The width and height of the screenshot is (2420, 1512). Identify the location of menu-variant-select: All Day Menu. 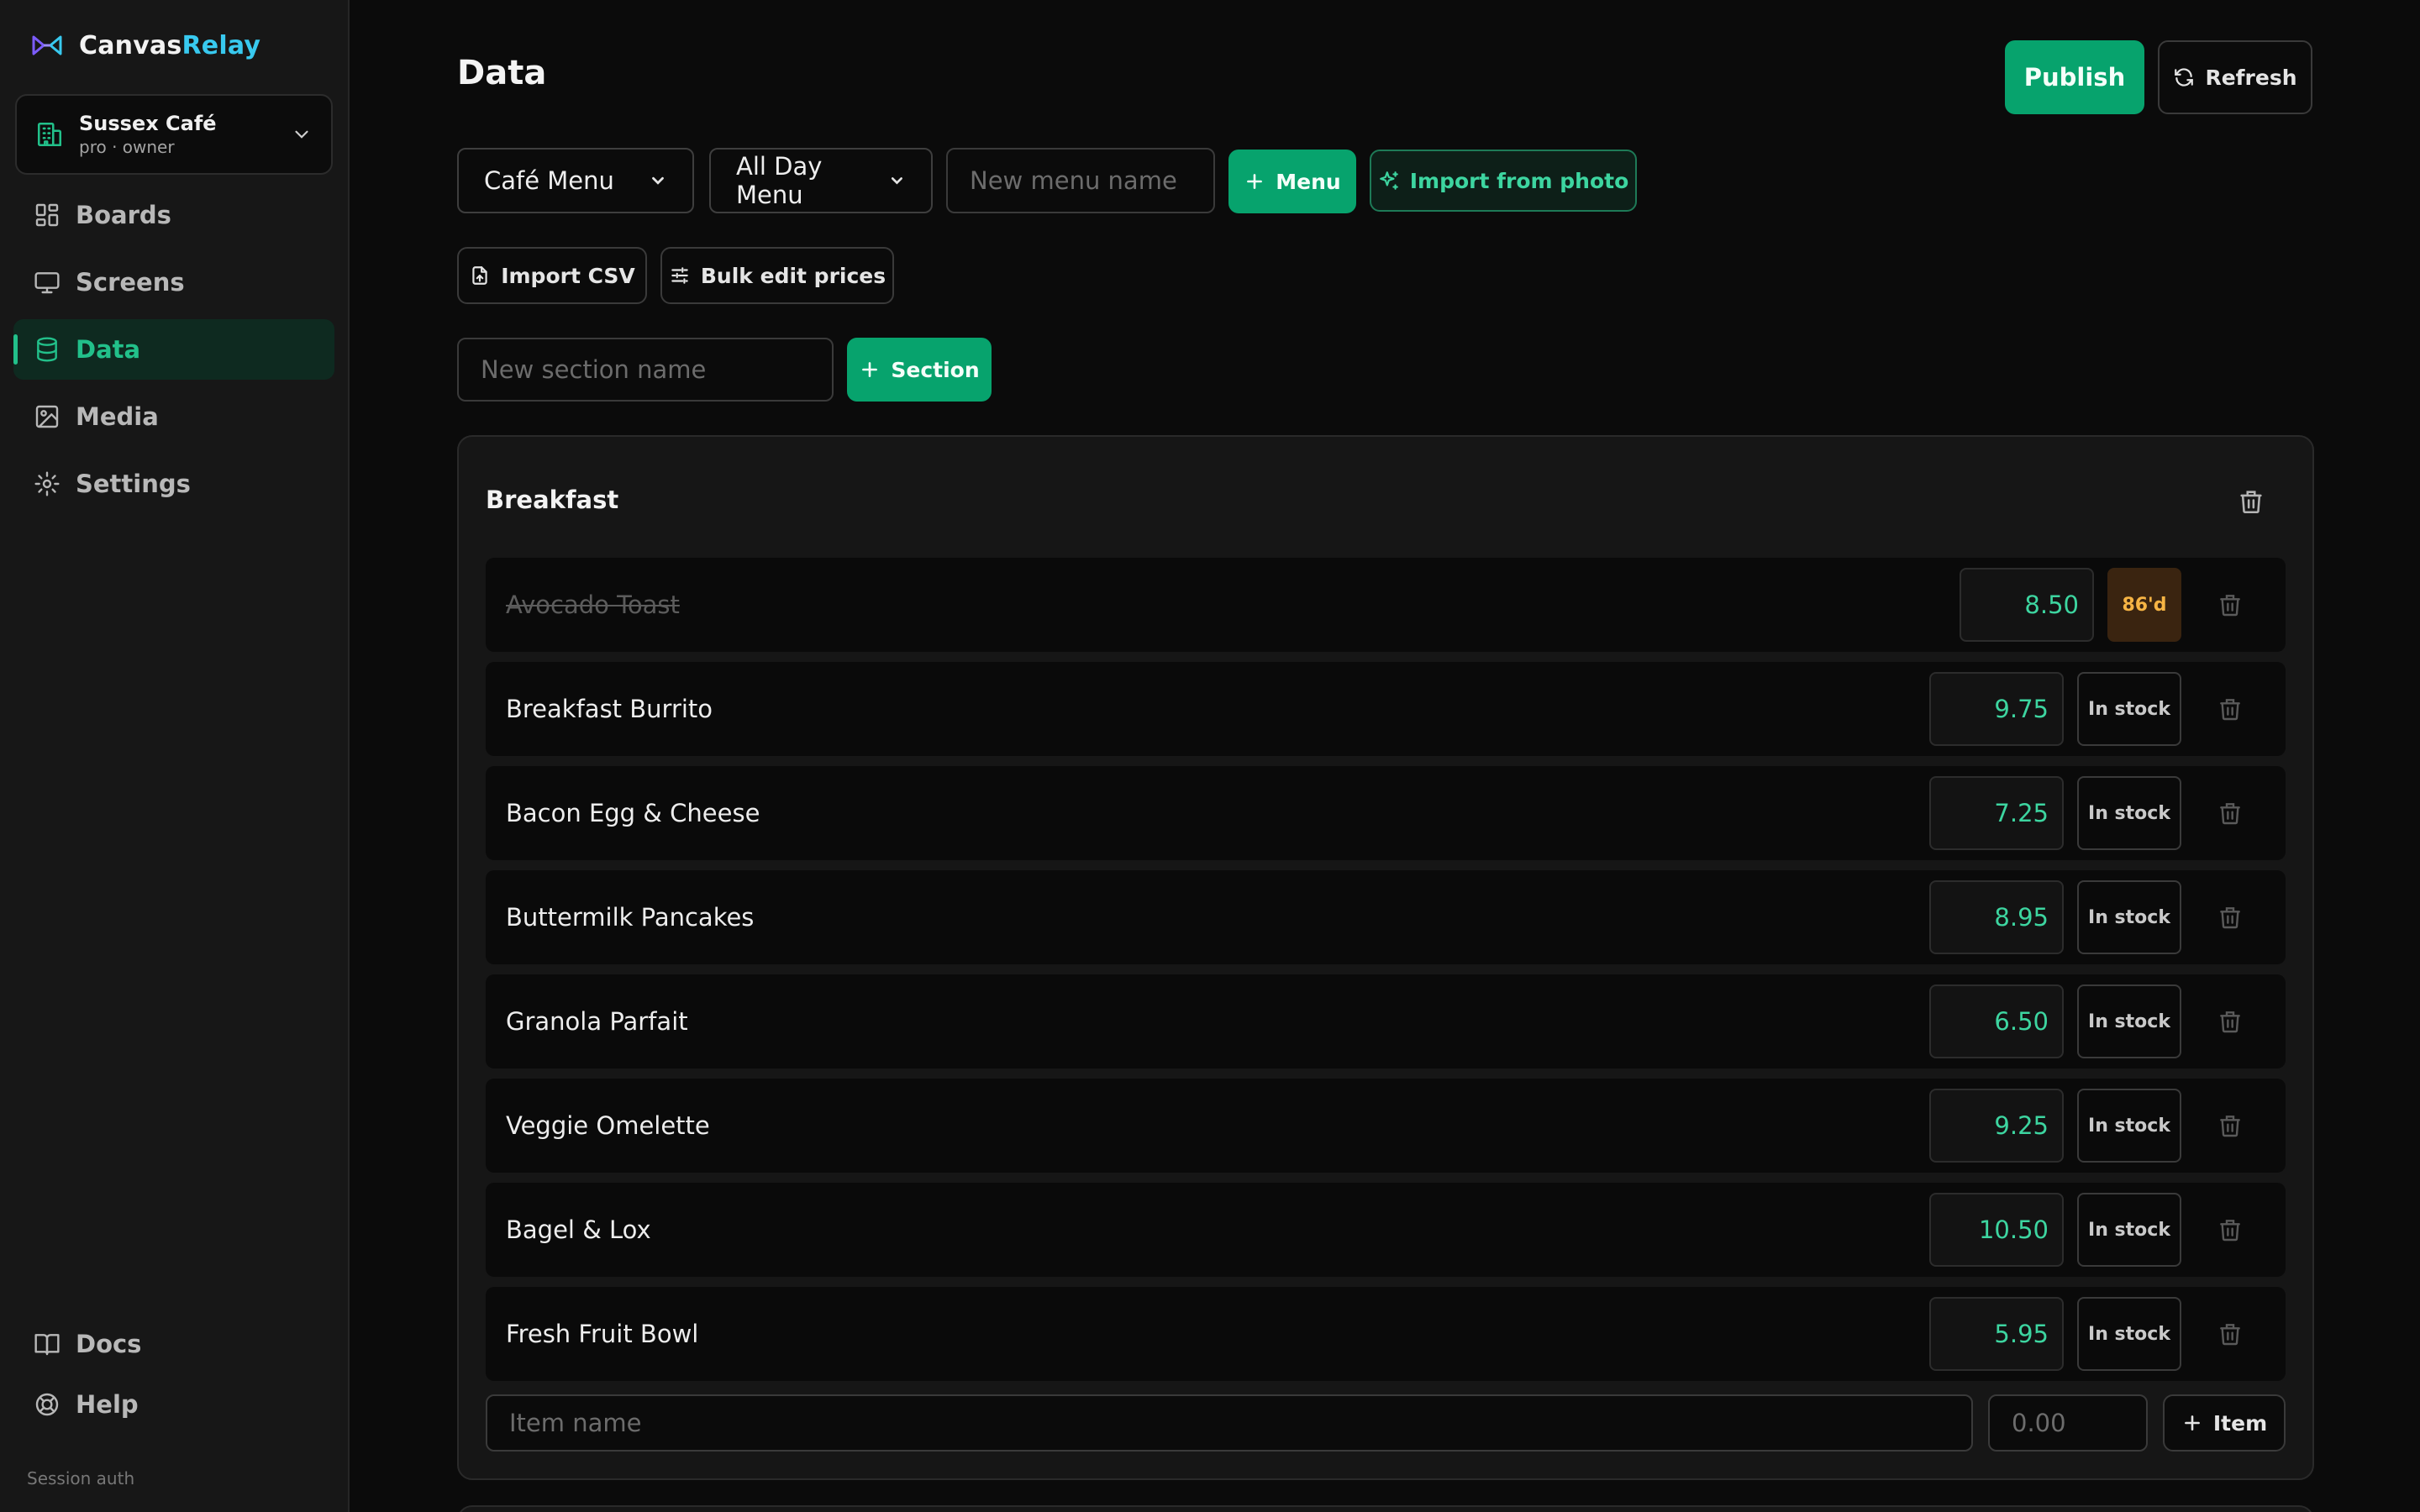
(821, 180).